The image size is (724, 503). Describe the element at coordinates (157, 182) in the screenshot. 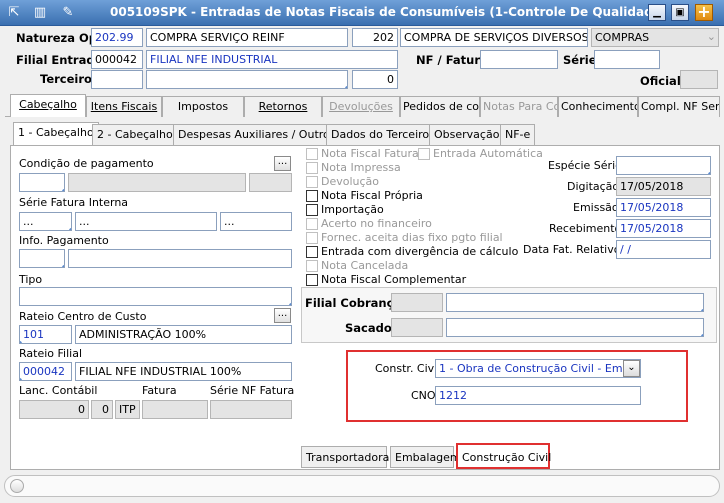

I see `cond-pag-desc-field` at that location.